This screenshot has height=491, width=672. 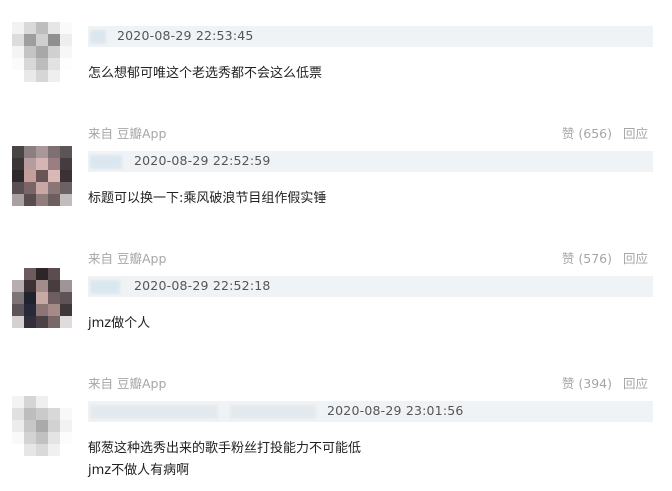 I want to click on like-button: 赞 (656), so click(x=587, y=132).